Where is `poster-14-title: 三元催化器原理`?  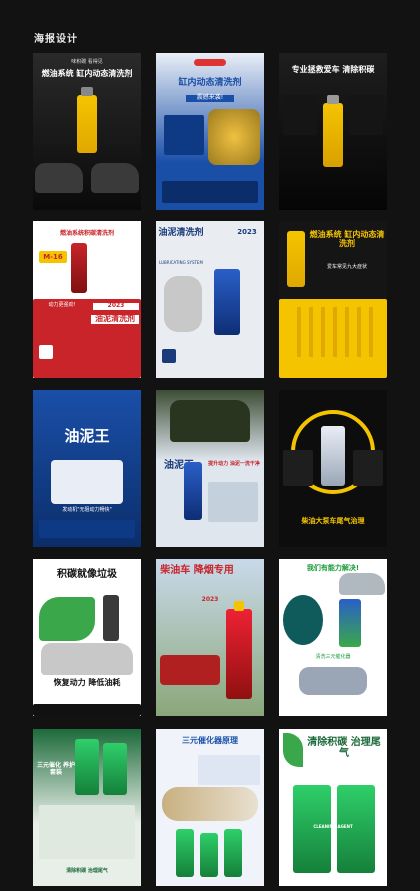 poster-14-title: 三元催化器原理 is located at coordinates (210, 740).